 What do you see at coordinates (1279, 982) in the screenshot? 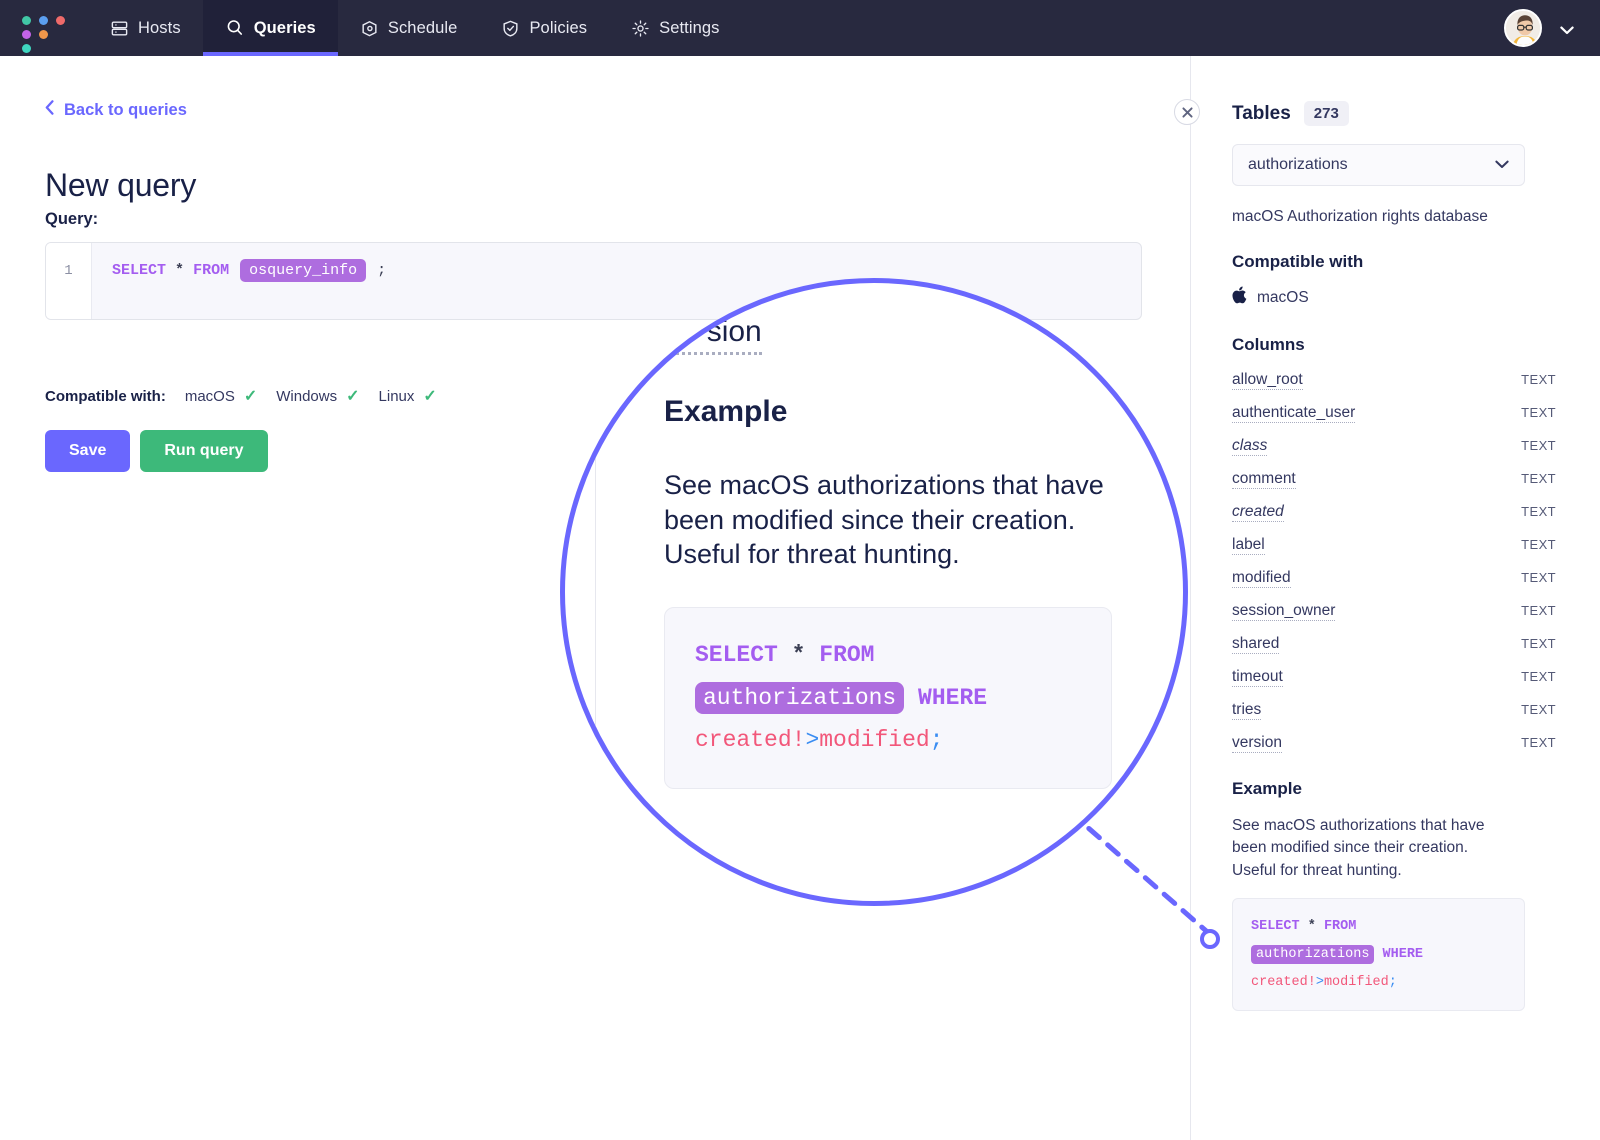
I see `sql-left-operand: created` at bounding box center [1279, 982].